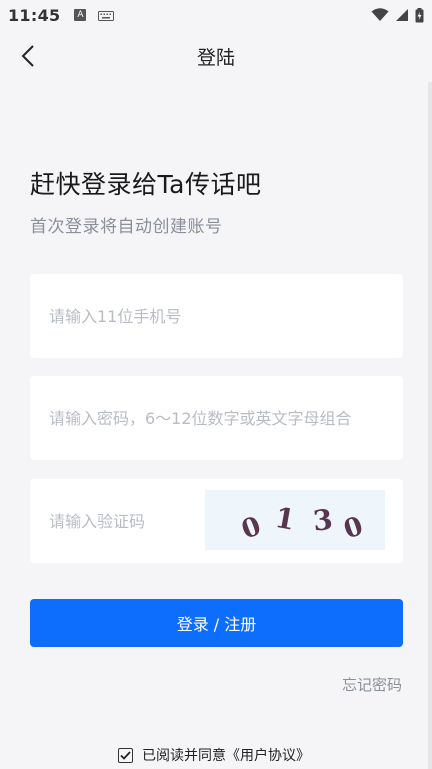 The image size is (432, 769). I want to click on captcha-graphic: 0 1 3 0, so click(302, 523).